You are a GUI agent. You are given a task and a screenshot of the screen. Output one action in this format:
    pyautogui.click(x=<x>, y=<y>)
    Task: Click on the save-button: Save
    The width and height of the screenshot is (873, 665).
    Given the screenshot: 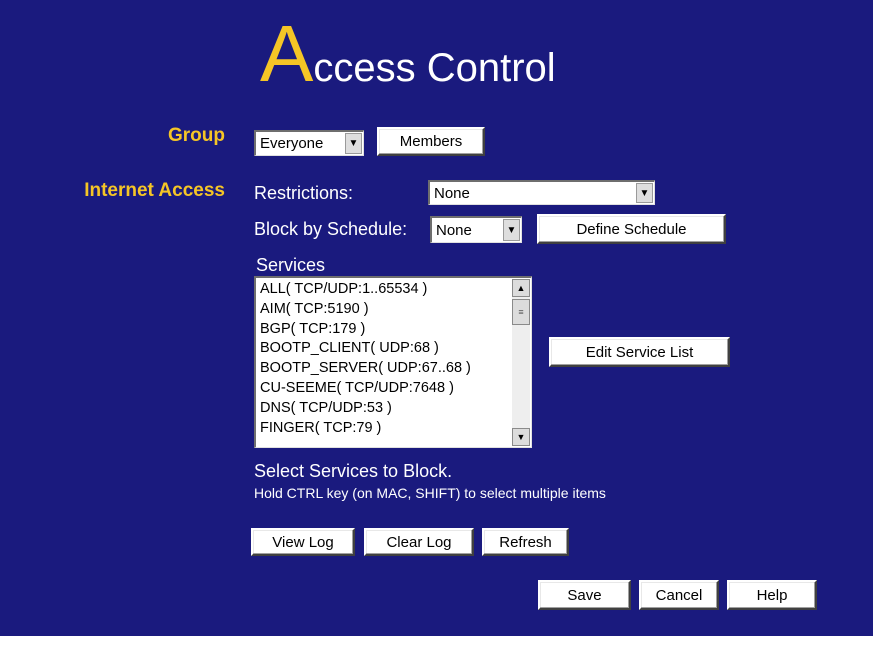 What is the action you would take?
    pyautogui.click(x=584, y=595)
    